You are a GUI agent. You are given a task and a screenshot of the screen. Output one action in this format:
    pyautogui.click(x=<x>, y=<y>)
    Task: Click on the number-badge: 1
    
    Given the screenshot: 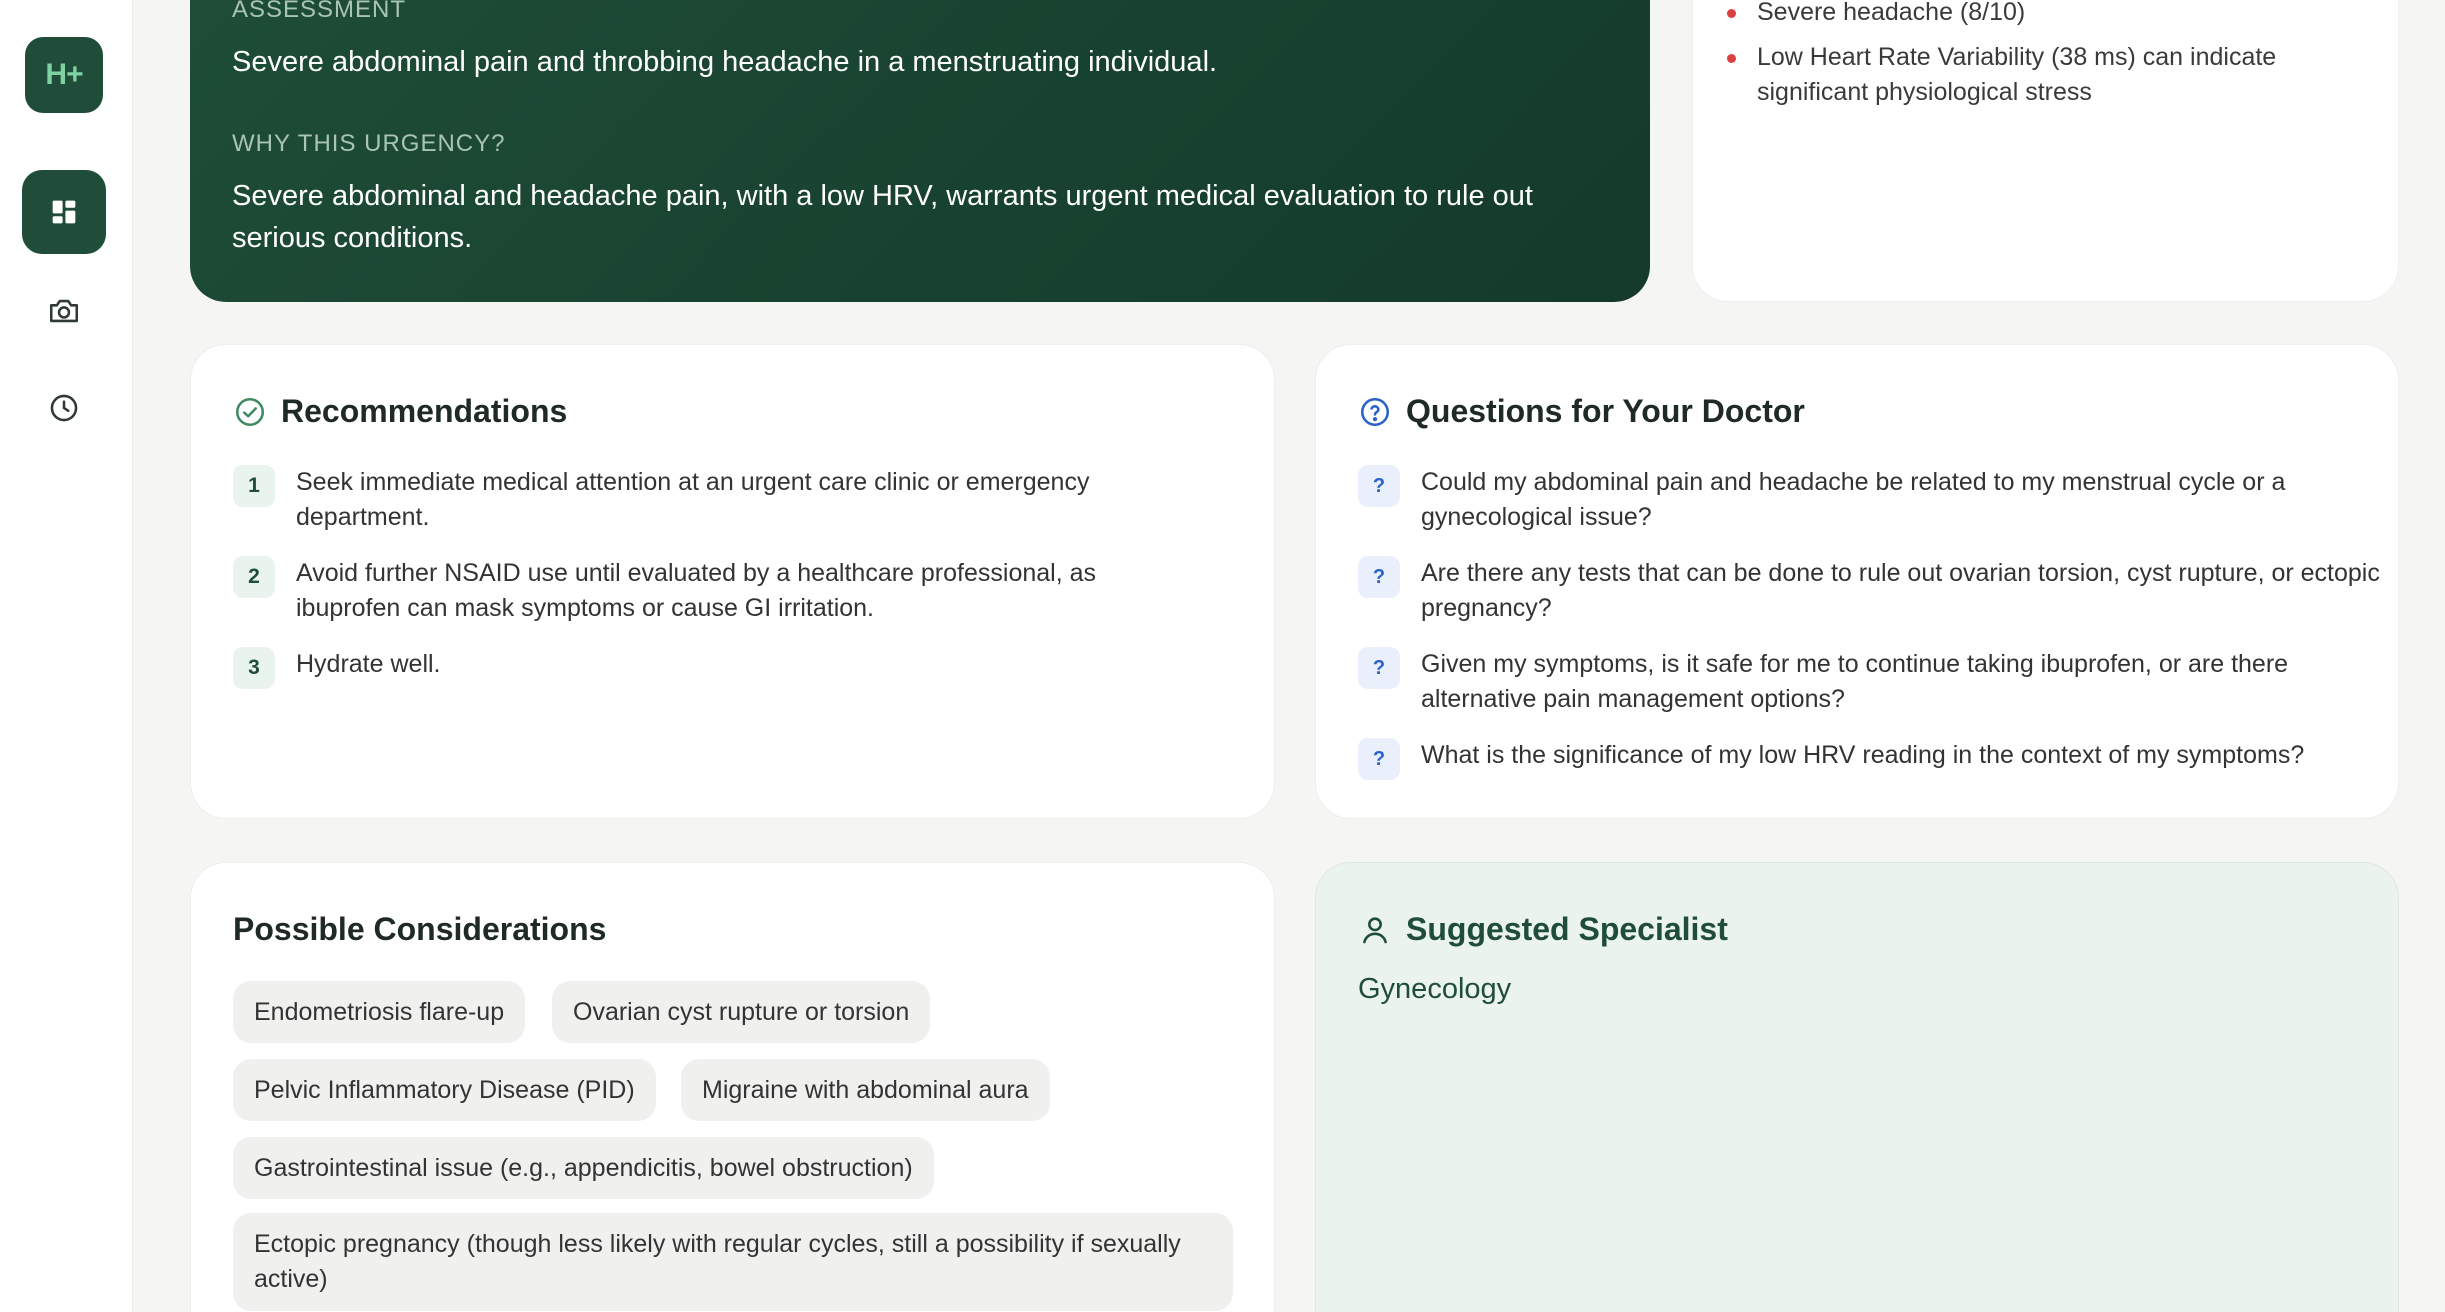 What is the action you would take?
    pyautogui.click(x=254, y=486)
    